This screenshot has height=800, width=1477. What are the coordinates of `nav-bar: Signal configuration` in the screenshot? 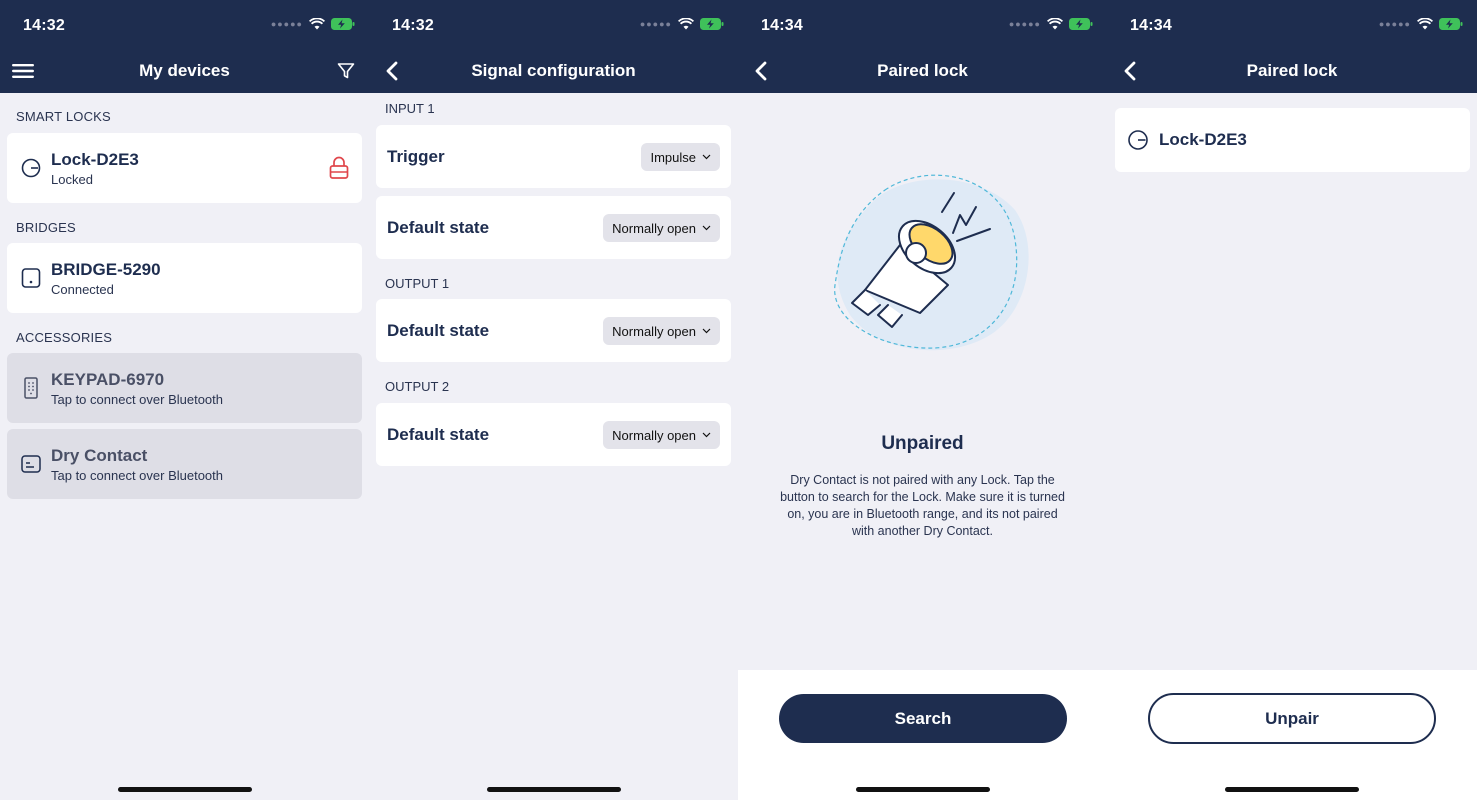 It's located at (553, 71).